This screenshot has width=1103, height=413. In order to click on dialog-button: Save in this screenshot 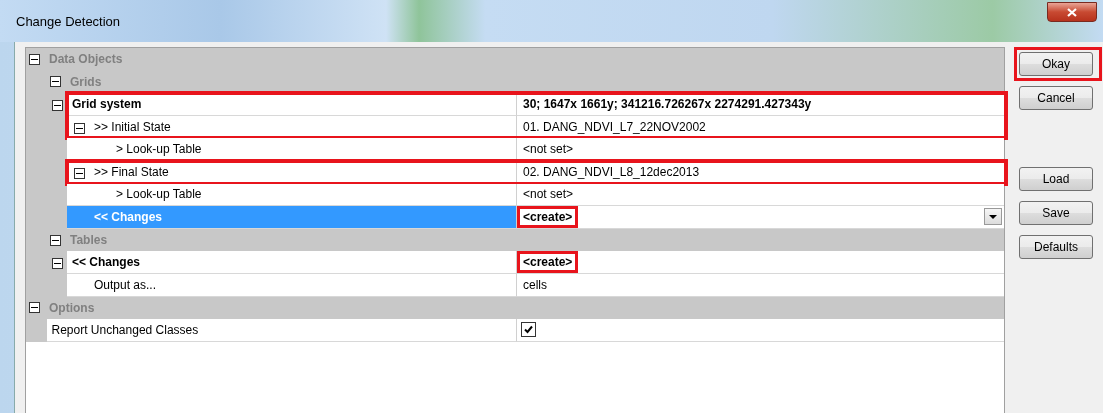, I will do `click(1056, 213)`.